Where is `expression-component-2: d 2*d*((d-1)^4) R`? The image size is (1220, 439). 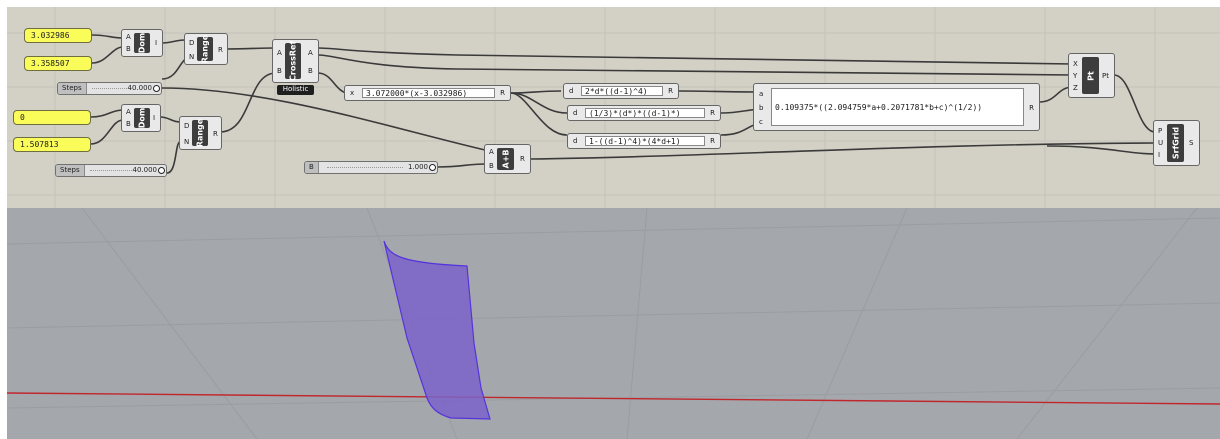 expression-component-2: d 2*d*((d-1)^4) R is located at coordinates (621, 91).